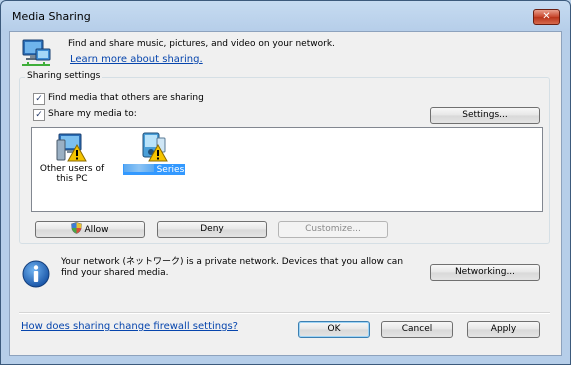  I want to click on info-icon, so click(36, 274).